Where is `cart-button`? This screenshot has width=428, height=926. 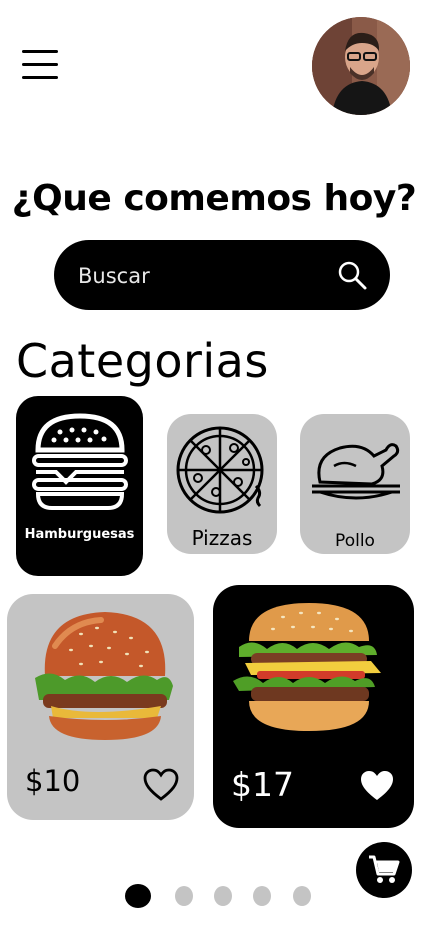
cart-button is located at coordinates (384, 870).